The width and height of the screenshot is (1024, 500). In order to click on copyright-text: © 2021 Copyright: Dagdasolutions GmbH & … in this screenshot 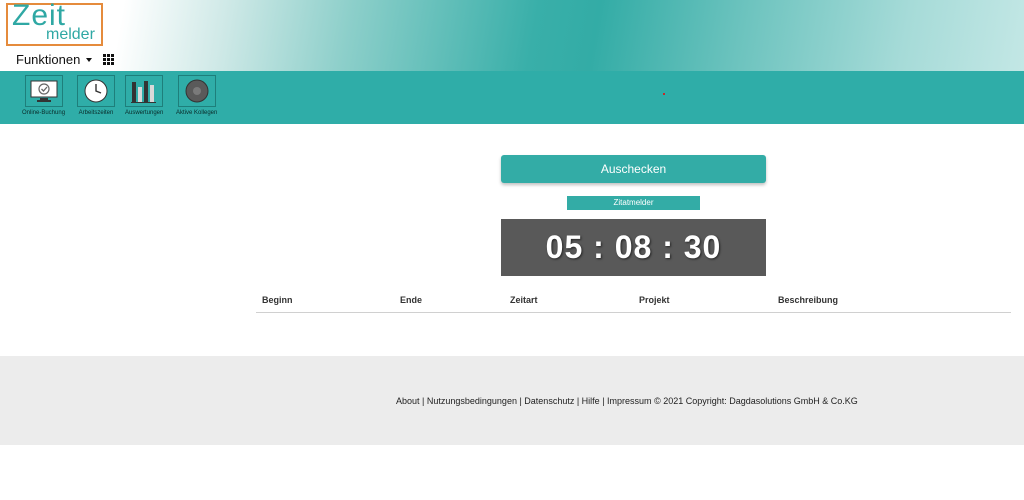, I will do `click(756, 401)`.